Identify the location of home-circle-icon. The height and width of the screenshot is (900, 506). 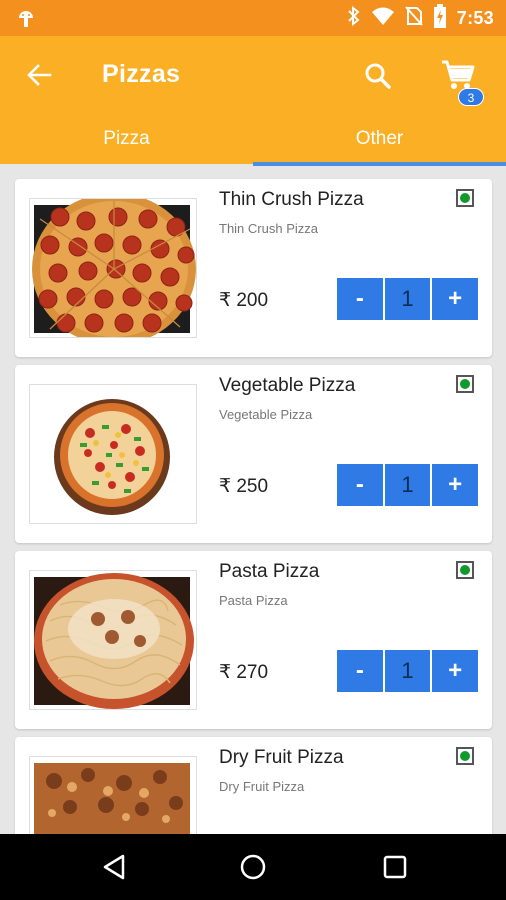
(253, 867).